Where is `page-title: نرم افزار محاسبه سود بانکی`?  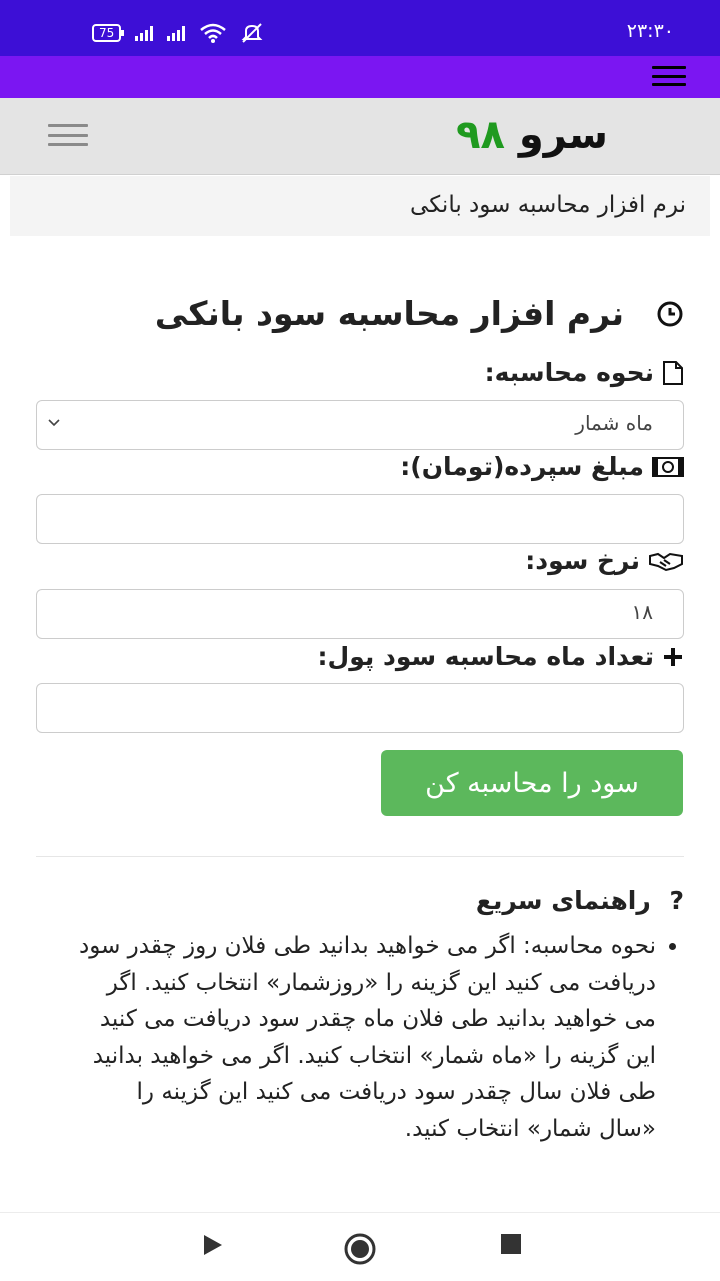 page-title: نرم افزار محاسبه سود بانکی is located at coordinates (389, 313).